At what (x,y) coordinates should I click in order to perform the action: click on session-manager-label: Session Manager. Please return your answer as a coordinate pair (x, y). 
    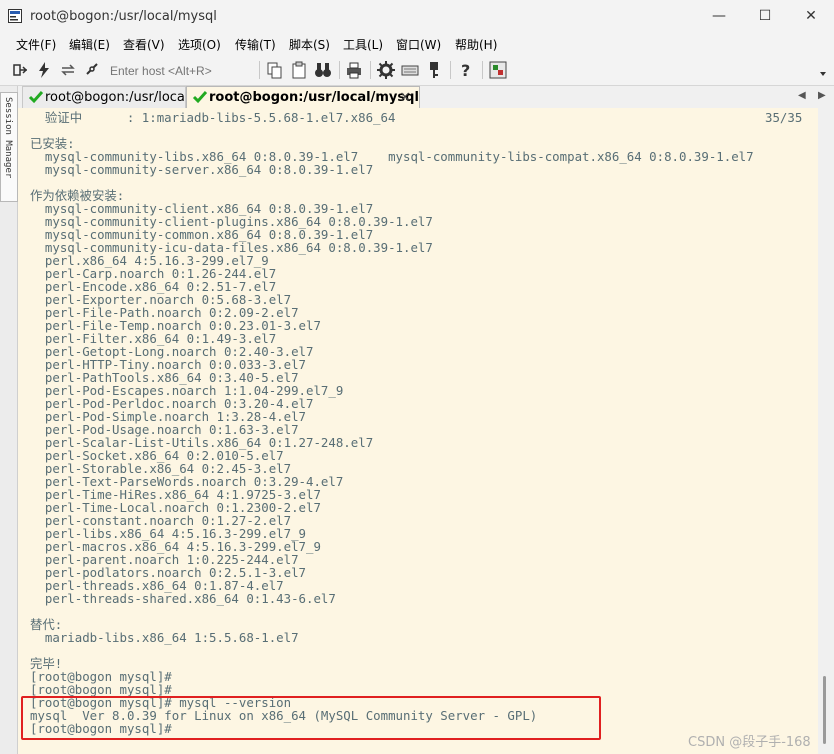
    Looking at the image, I should click on (8, 138).